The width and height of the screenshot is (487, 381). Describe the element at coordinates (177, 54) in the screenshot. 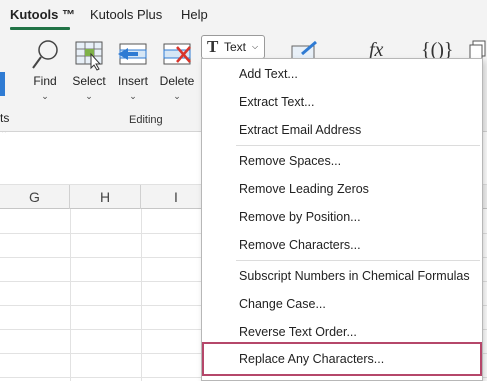

I see `delete-rows-icon` at that location.